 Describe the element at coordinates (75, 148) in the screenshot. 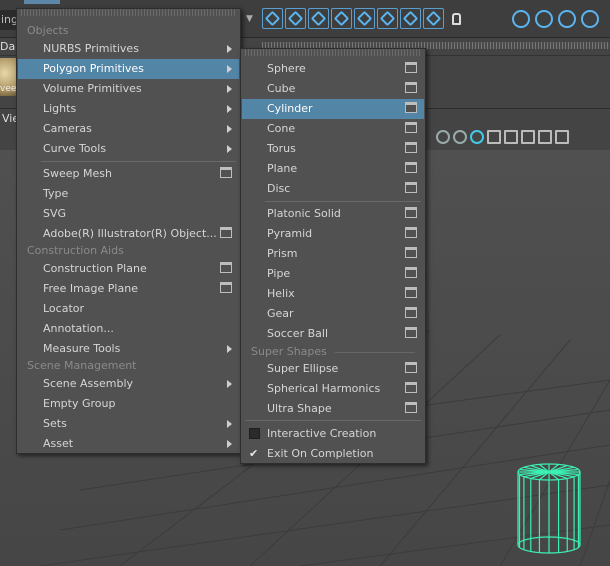

I see `menu-item-label: Curve Tools` at that location.